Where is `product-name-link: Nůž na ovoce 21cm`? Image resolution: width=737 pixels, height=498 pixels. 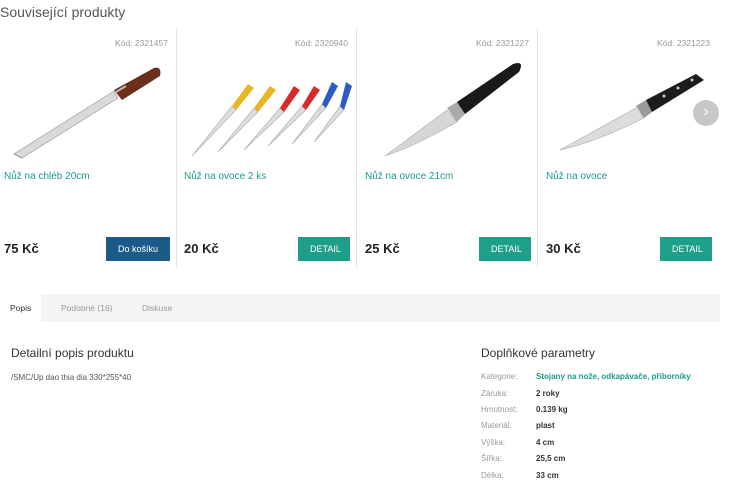 product-name-link: Nůž na ovoce 21cm is located at coordinates (409, 176).